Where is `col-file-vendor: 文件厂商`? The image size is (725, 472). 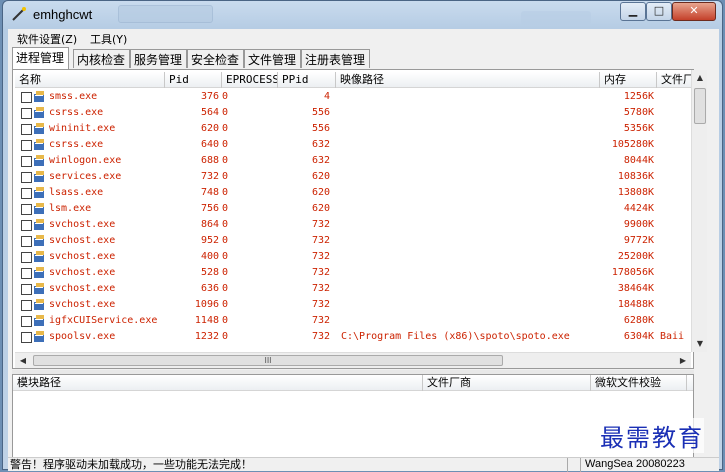
col-file-vendor: 文件厂商 is located at coordinates (507, 383).